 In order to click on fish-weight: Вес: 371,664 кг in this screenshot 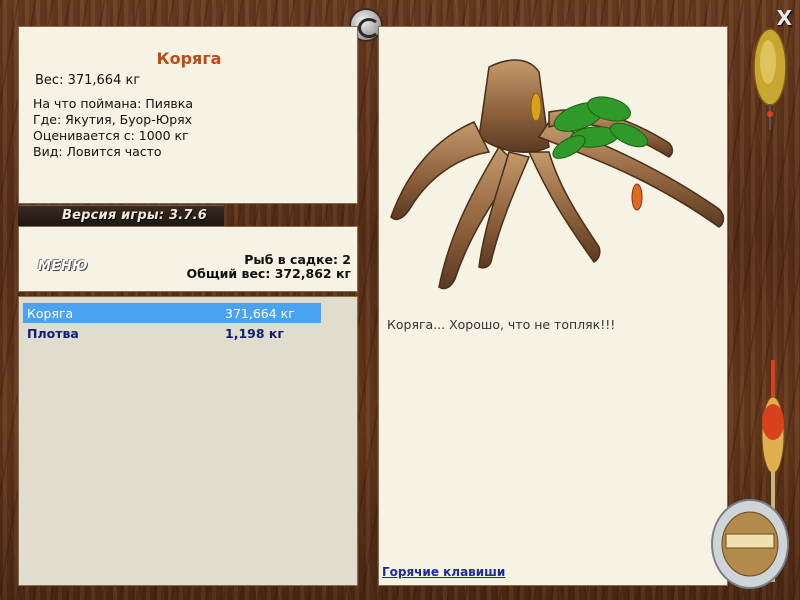, I will do `click(88, 80)`.